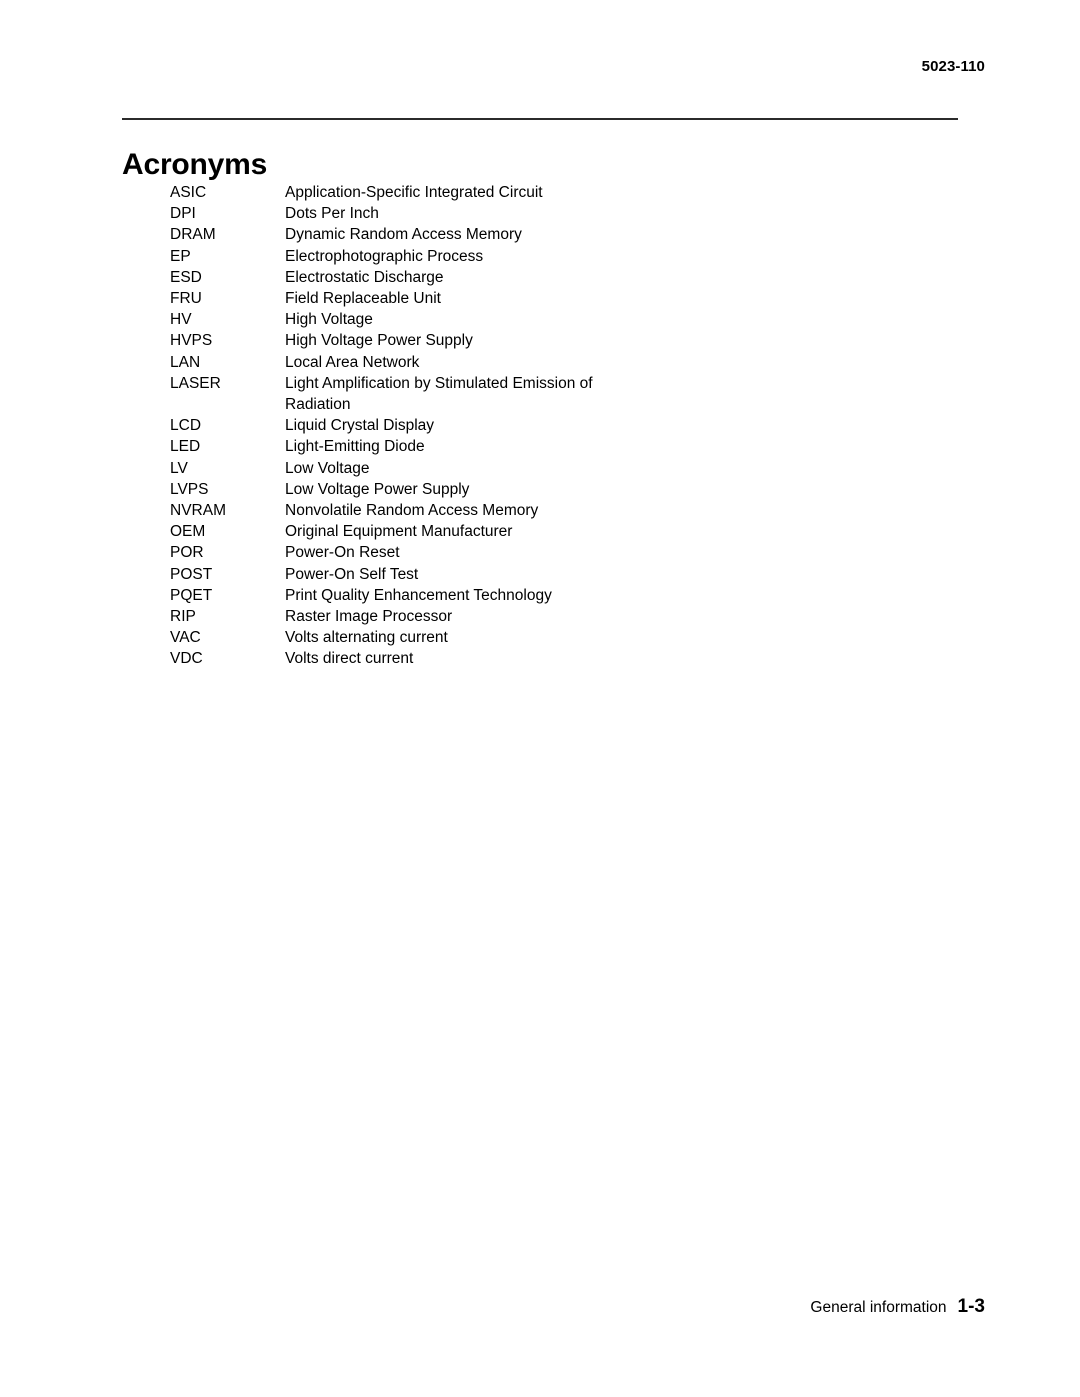 The width and height of the screenshot is (1080, 1397). I want to click on acronym-row: LVPS Low Voltage Power Supply, so click(520, 489).